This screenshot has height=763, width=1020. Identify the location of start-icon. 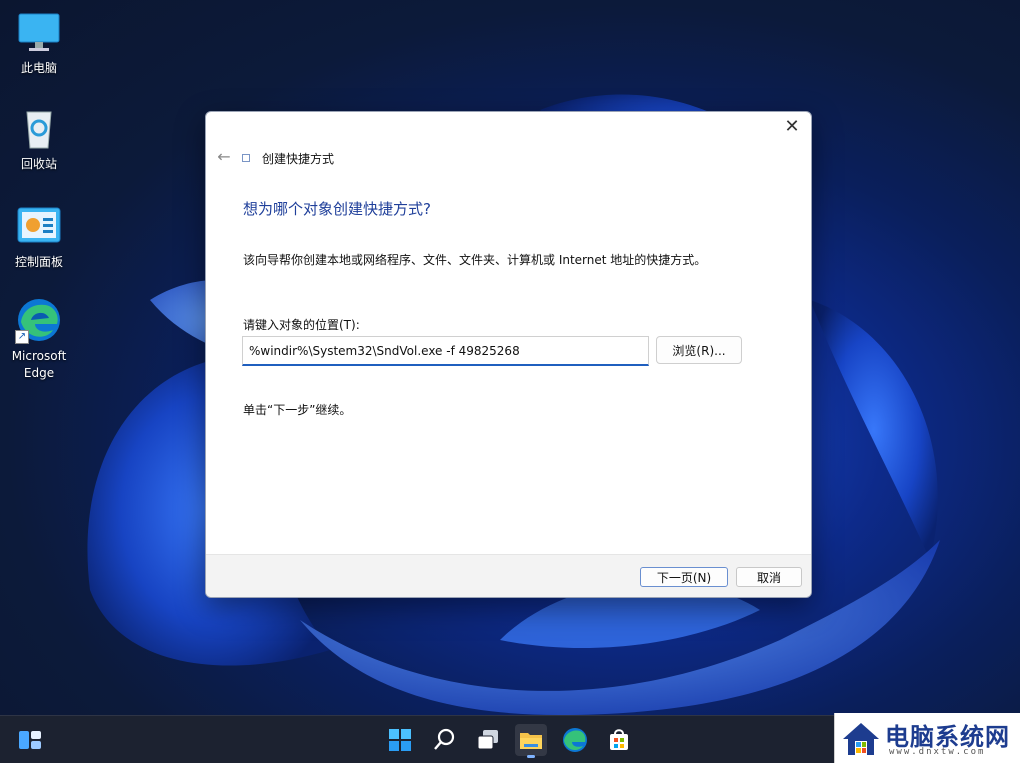
(400, 740).